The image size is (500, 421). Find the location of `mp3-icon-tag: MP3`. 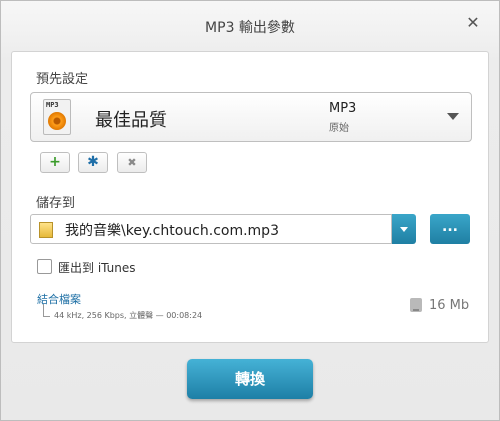

mp3-icon-tag: MP3 is located at coordinates (52, 105).